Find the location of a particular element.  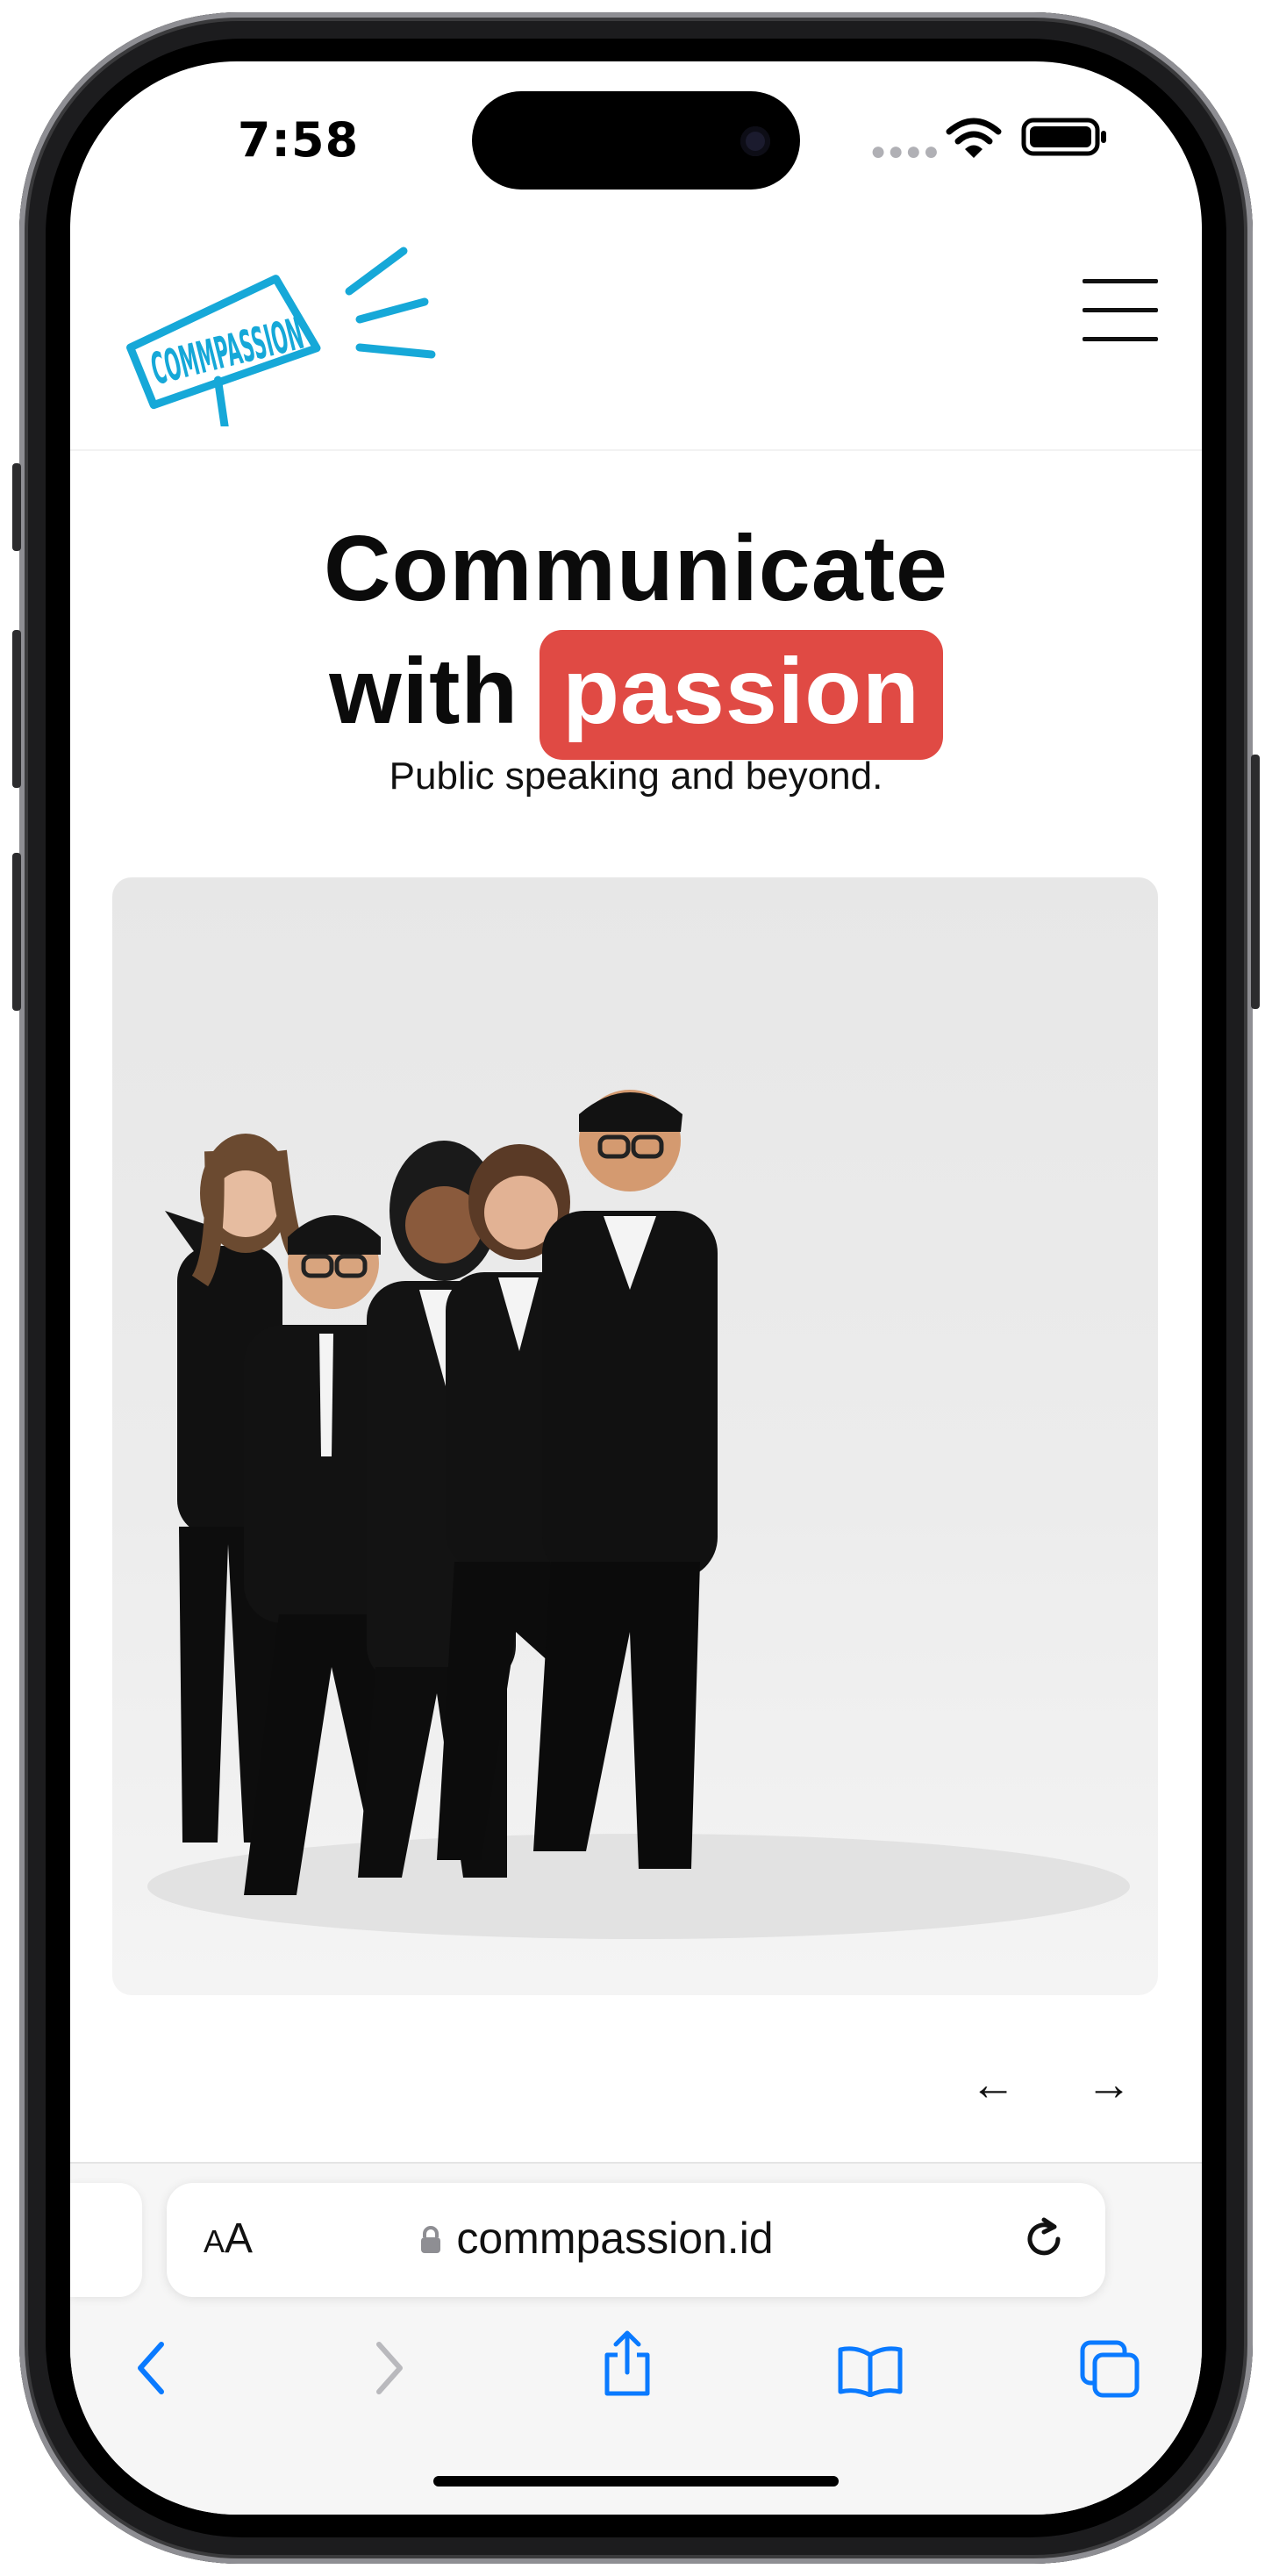

front-camera is located at coordinates (755, 141).